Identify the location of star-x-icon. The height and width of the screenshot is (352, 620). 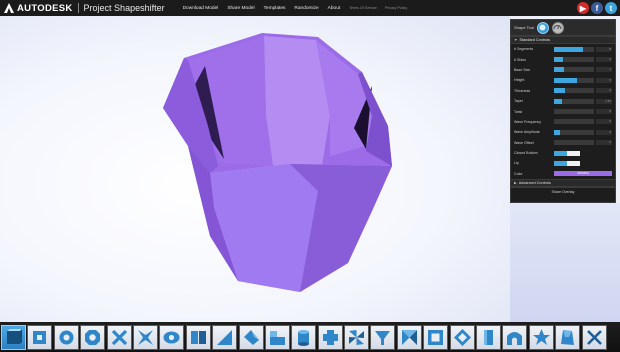
(145, 337).